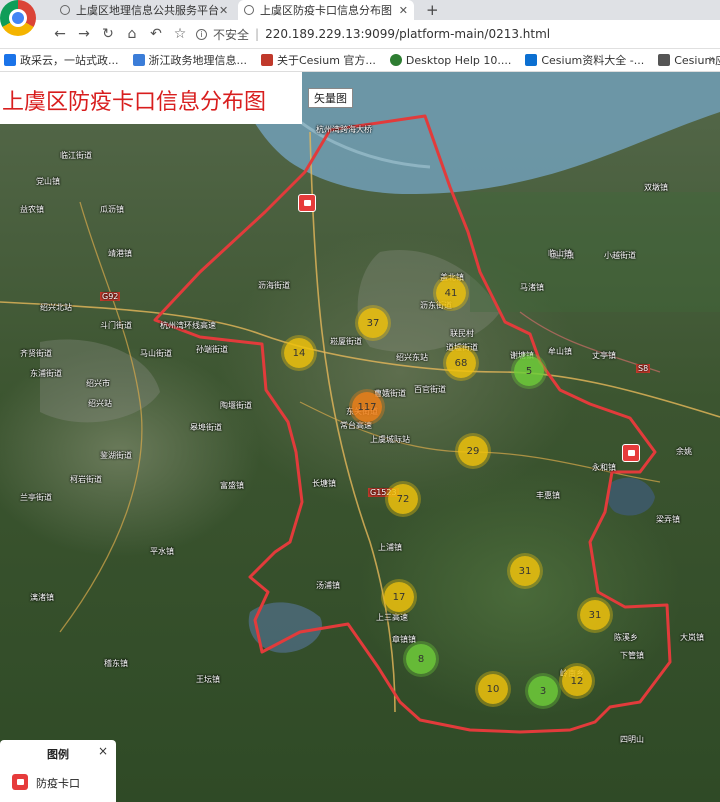  What do you see at coordinates (560, 253) in the screenshot?
I see `map-place-label: 临山镇` at bounding box center [560, 253].